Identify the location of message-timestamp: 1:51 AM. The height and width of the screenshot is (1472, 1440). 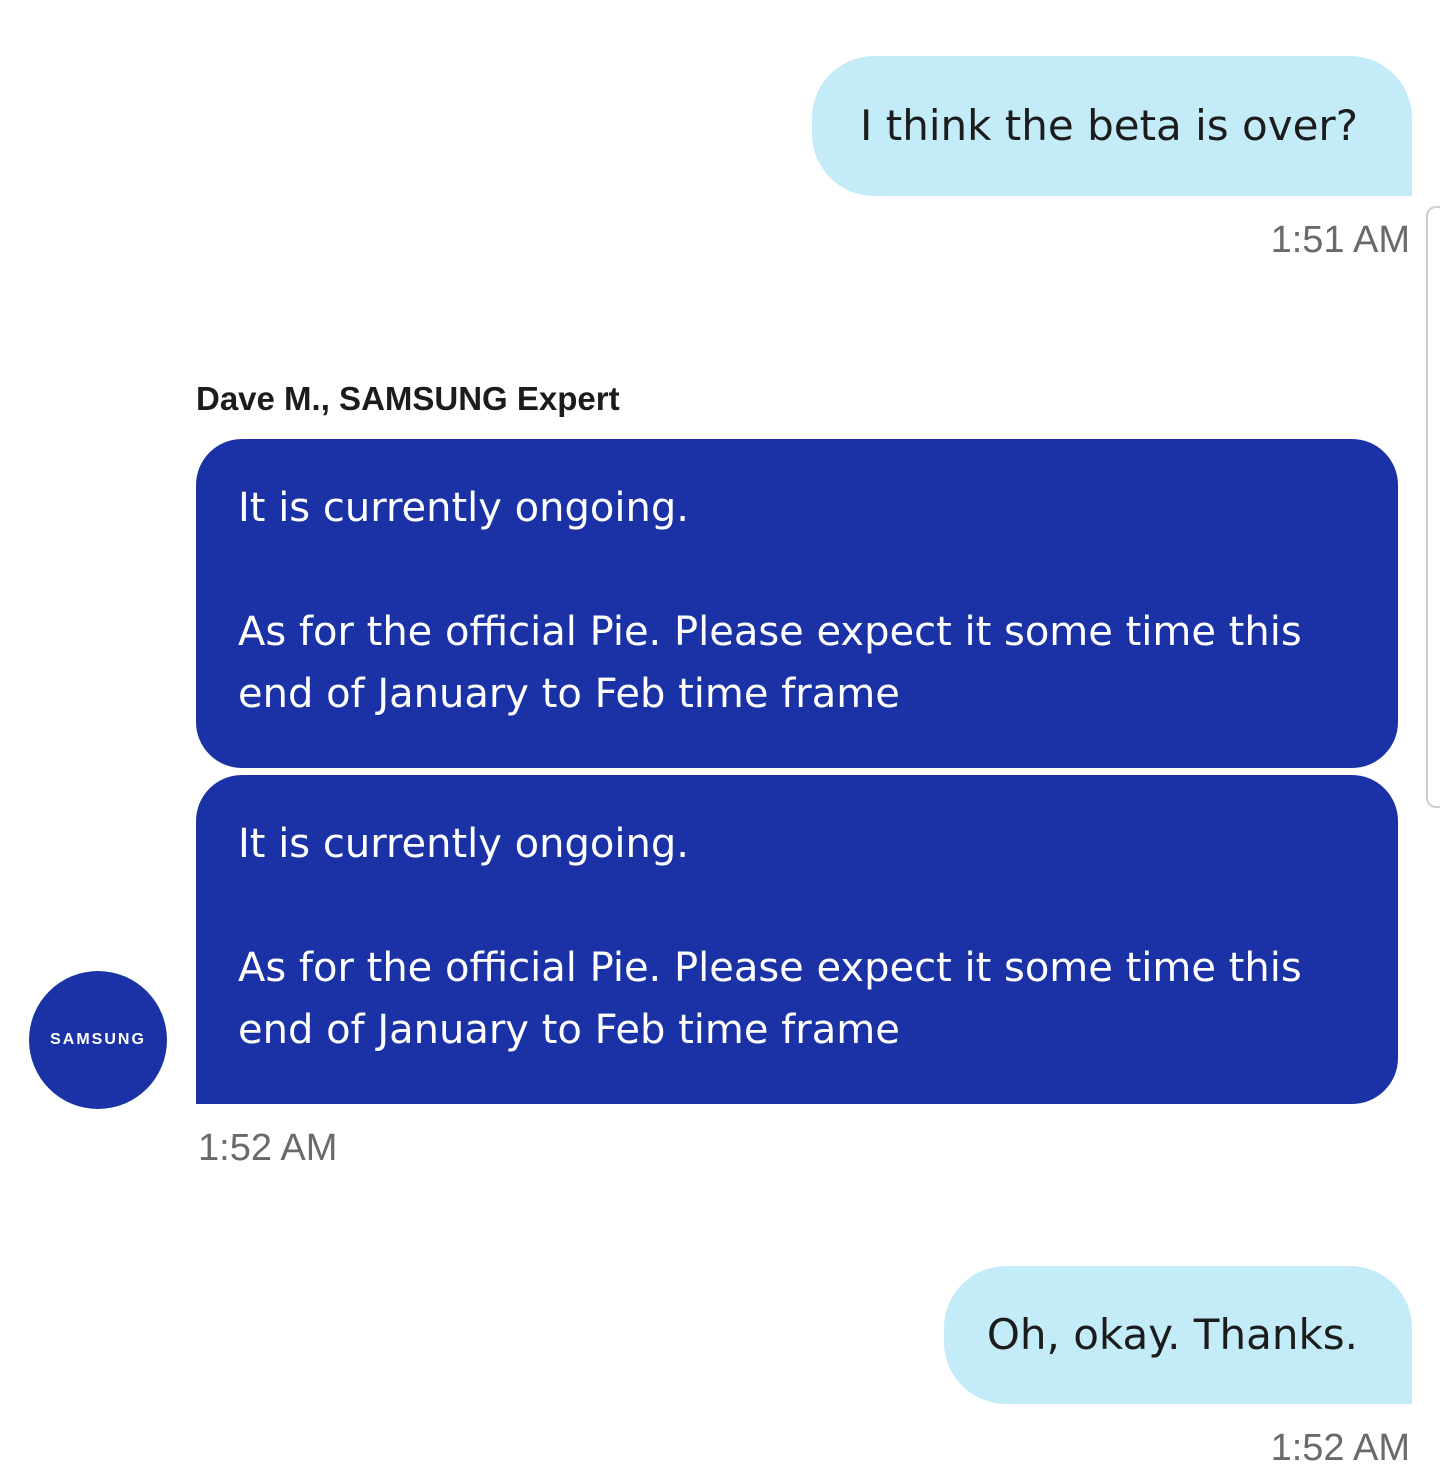
(1340, 240).